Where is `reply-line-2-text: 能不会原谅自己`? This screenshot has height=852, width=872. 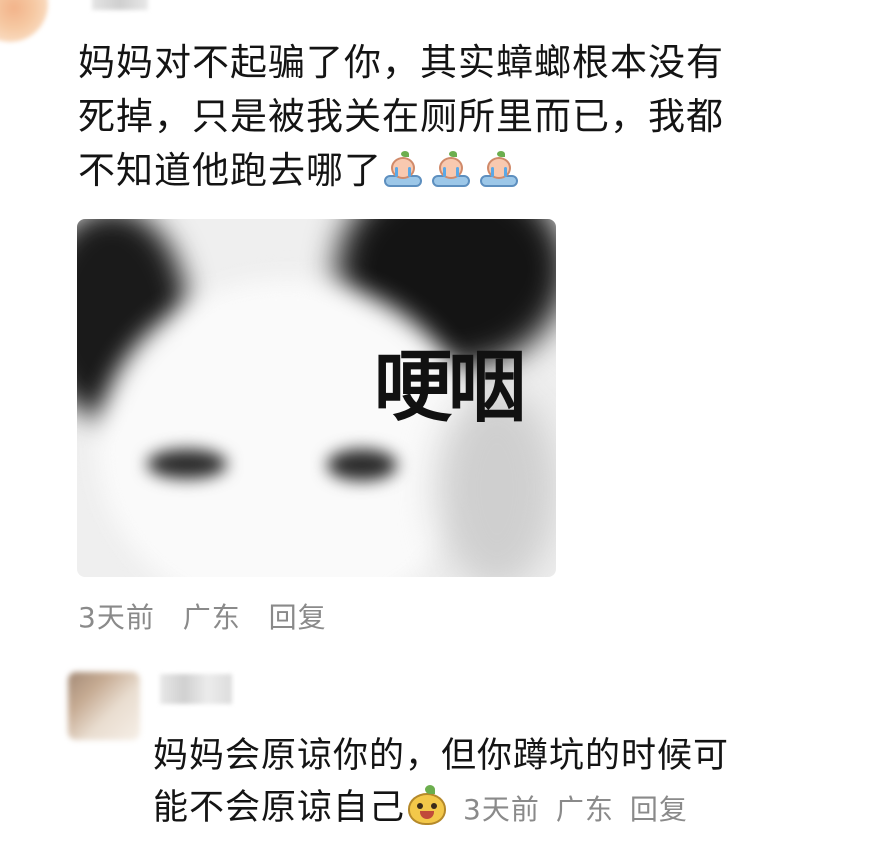
reply-line-2-text: 能不会原谅自己 is located at coordinates (279, 808).